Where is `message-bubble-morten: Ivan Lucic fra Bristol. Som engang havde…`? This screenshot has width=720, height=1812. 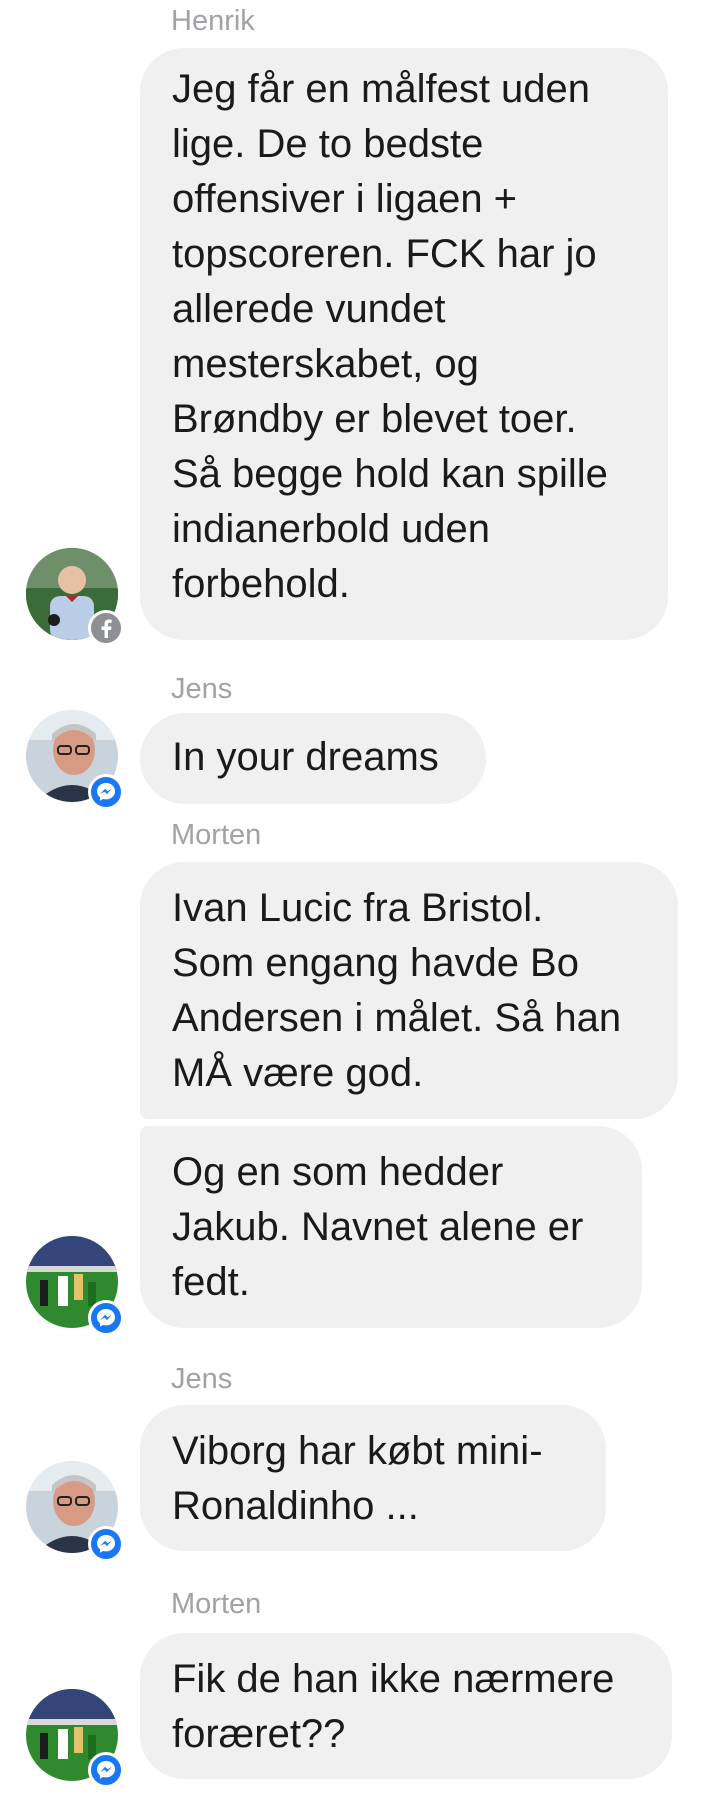
message-bubble-morten: Ivan Lucic fra Bristol. Som engang havde… is located at coordinates (409, 990).